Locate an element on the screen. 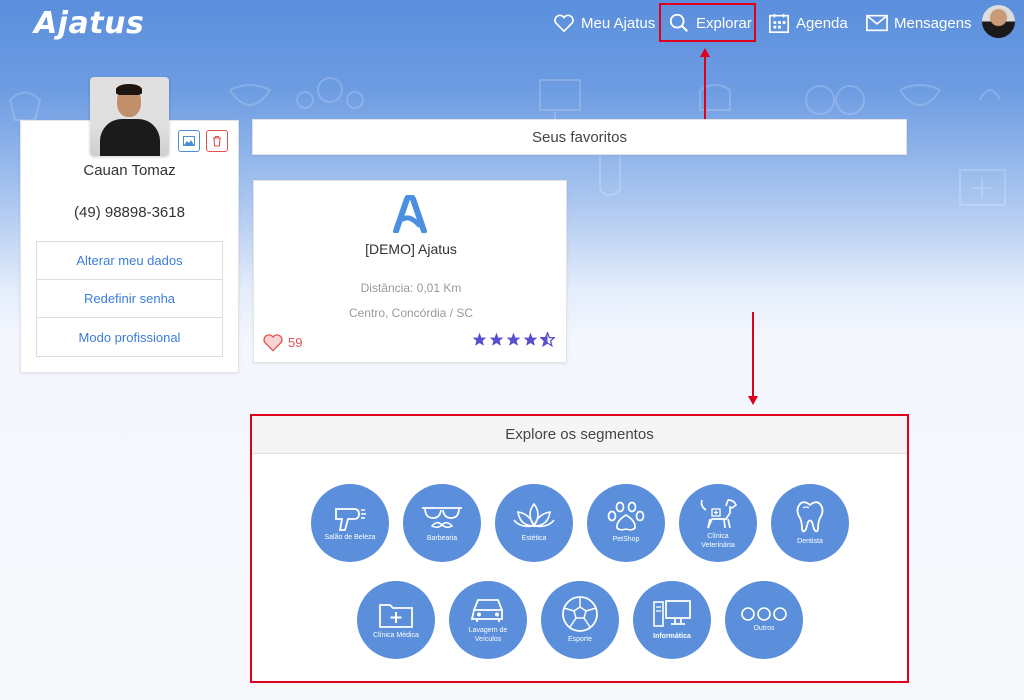 This screenshot has width=1024, height=700. user-avatar is located at coordinates (998, 21).